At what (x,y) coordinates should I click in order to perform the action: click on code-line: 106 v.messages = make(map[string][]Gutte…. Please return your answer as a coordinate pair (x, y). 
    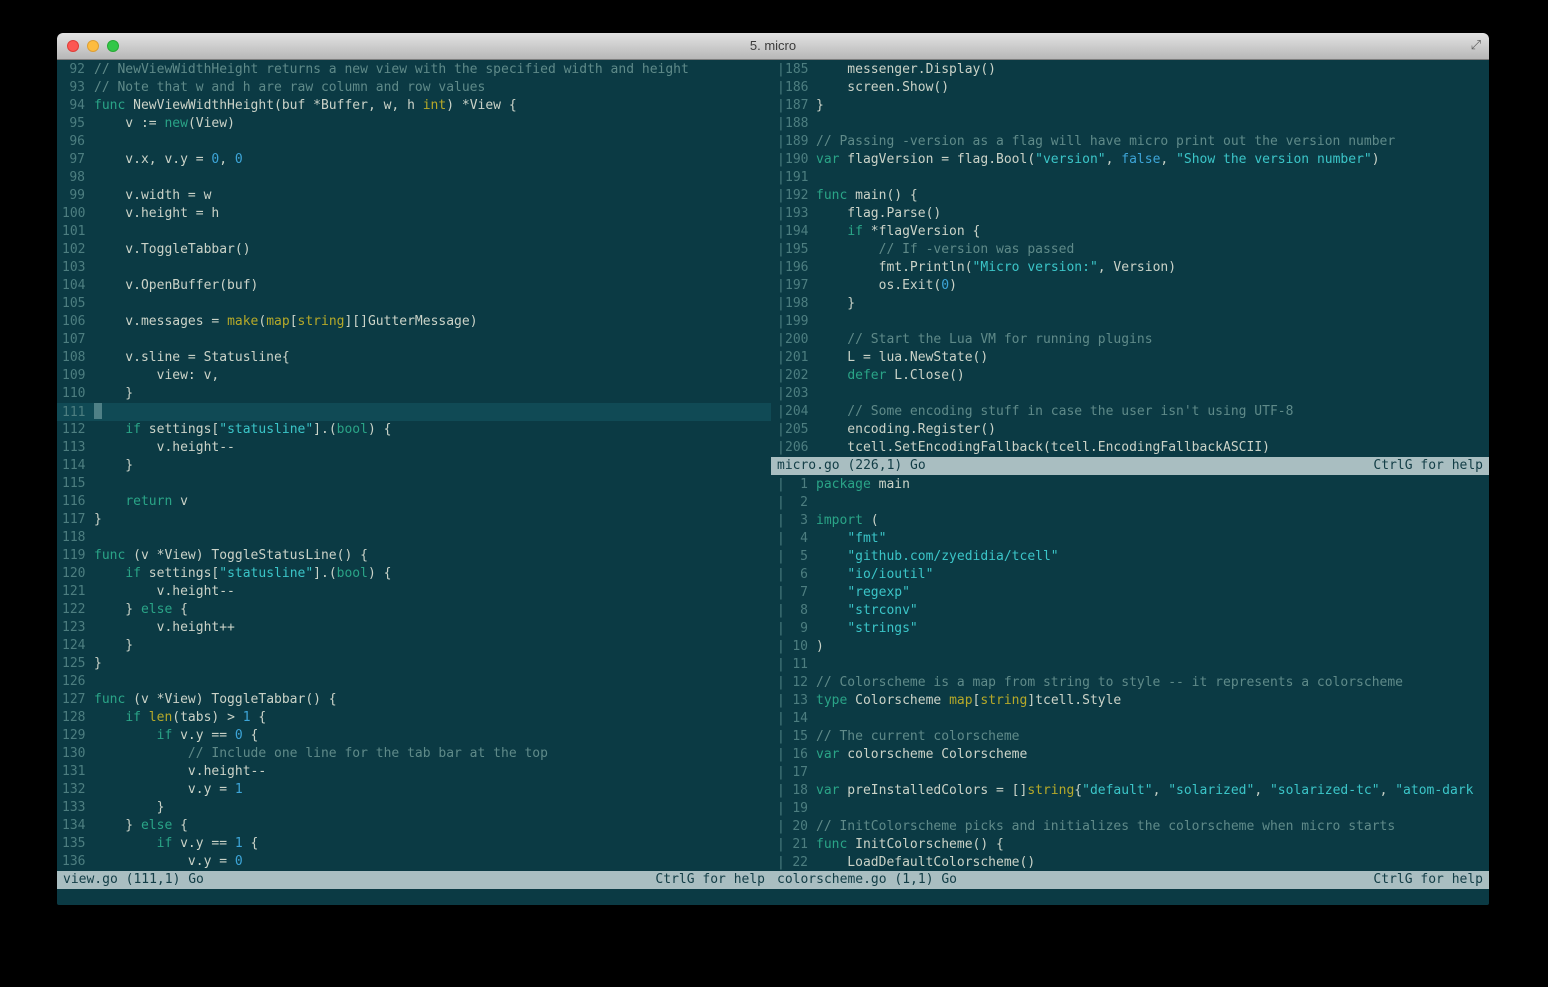
    Looking at the image, I should click on (414, 322).